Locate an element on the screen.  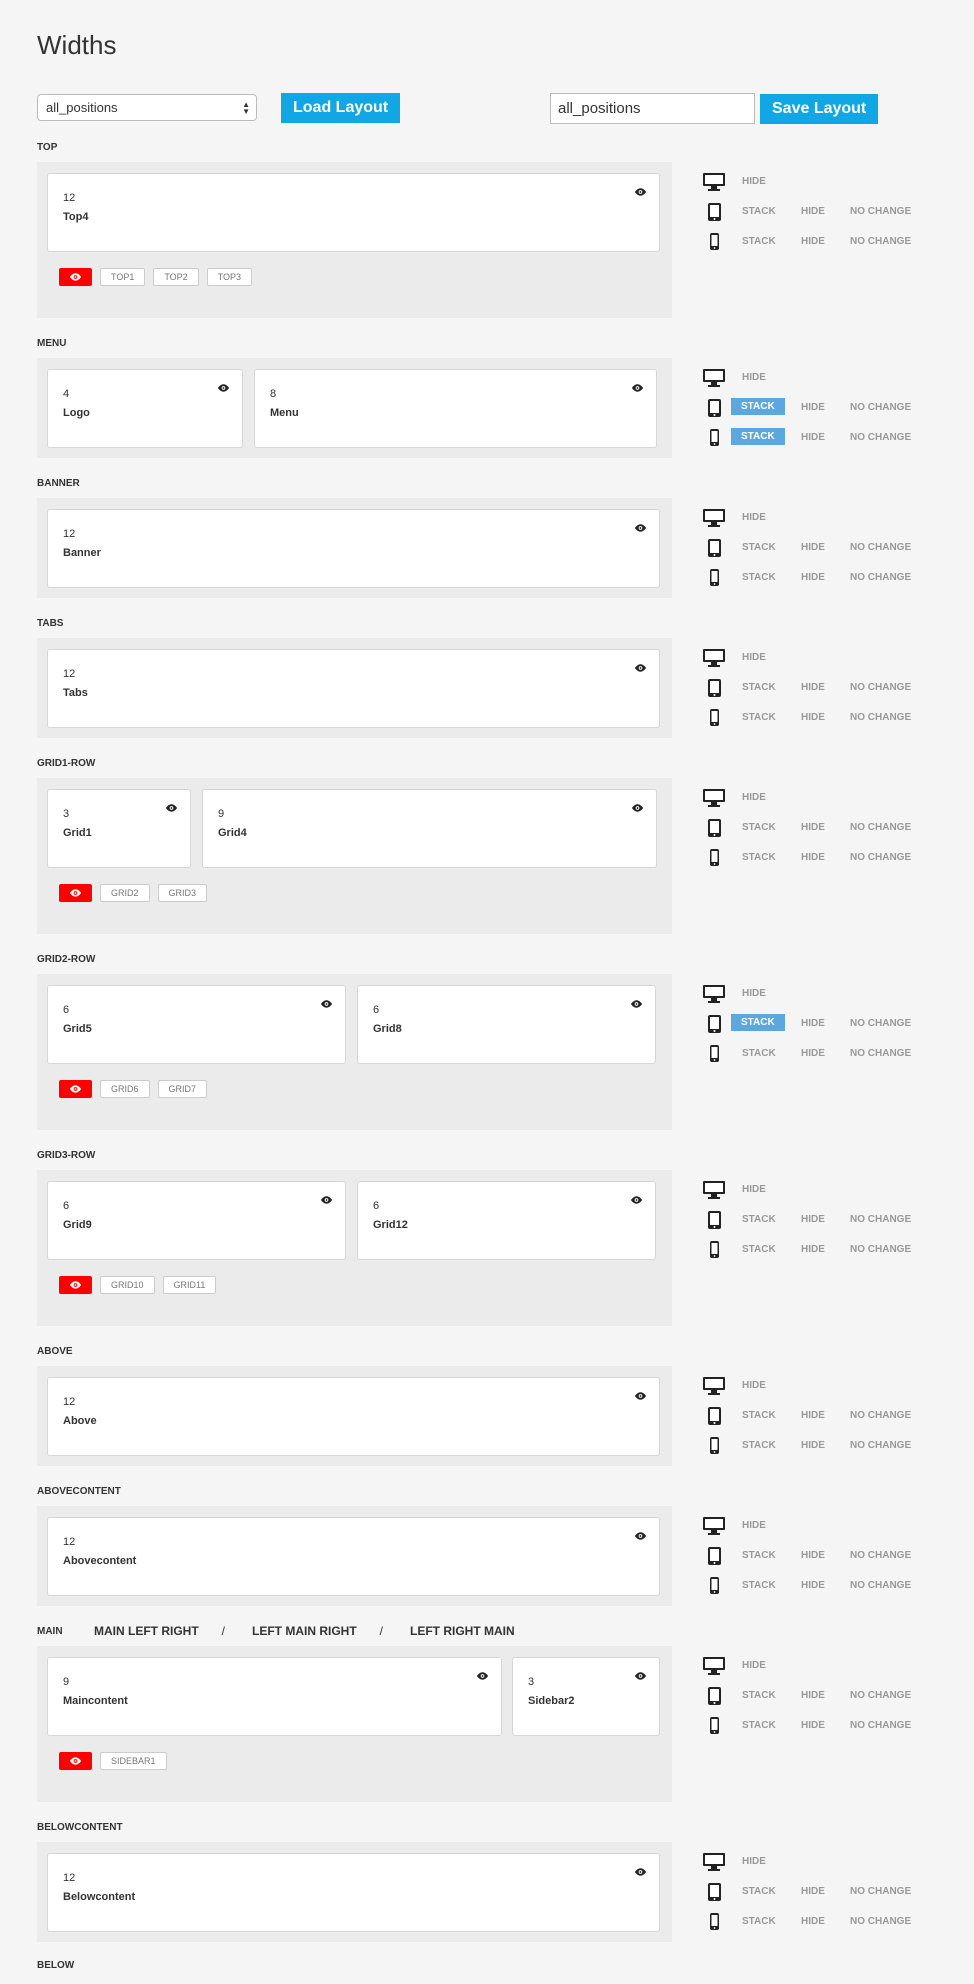
position-cell: 9 Maincontent is located at coordinates (274, 1696).